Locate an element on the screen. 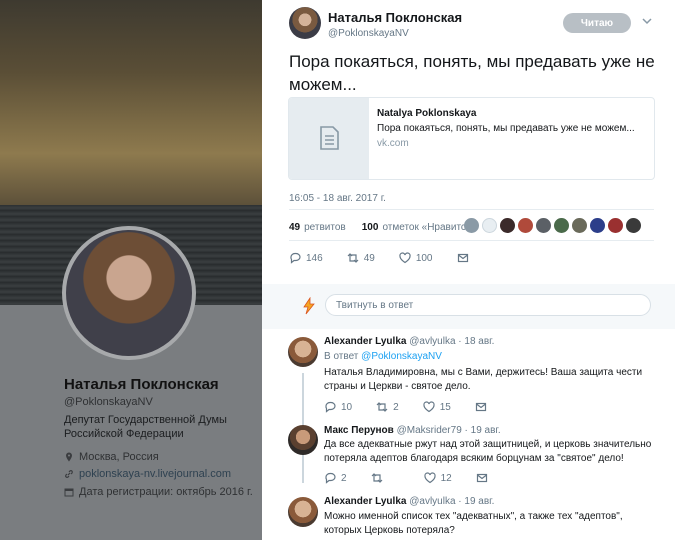  in-reply-to: В ответ @PoklonskayaNV is located at coordinates (383, 356).